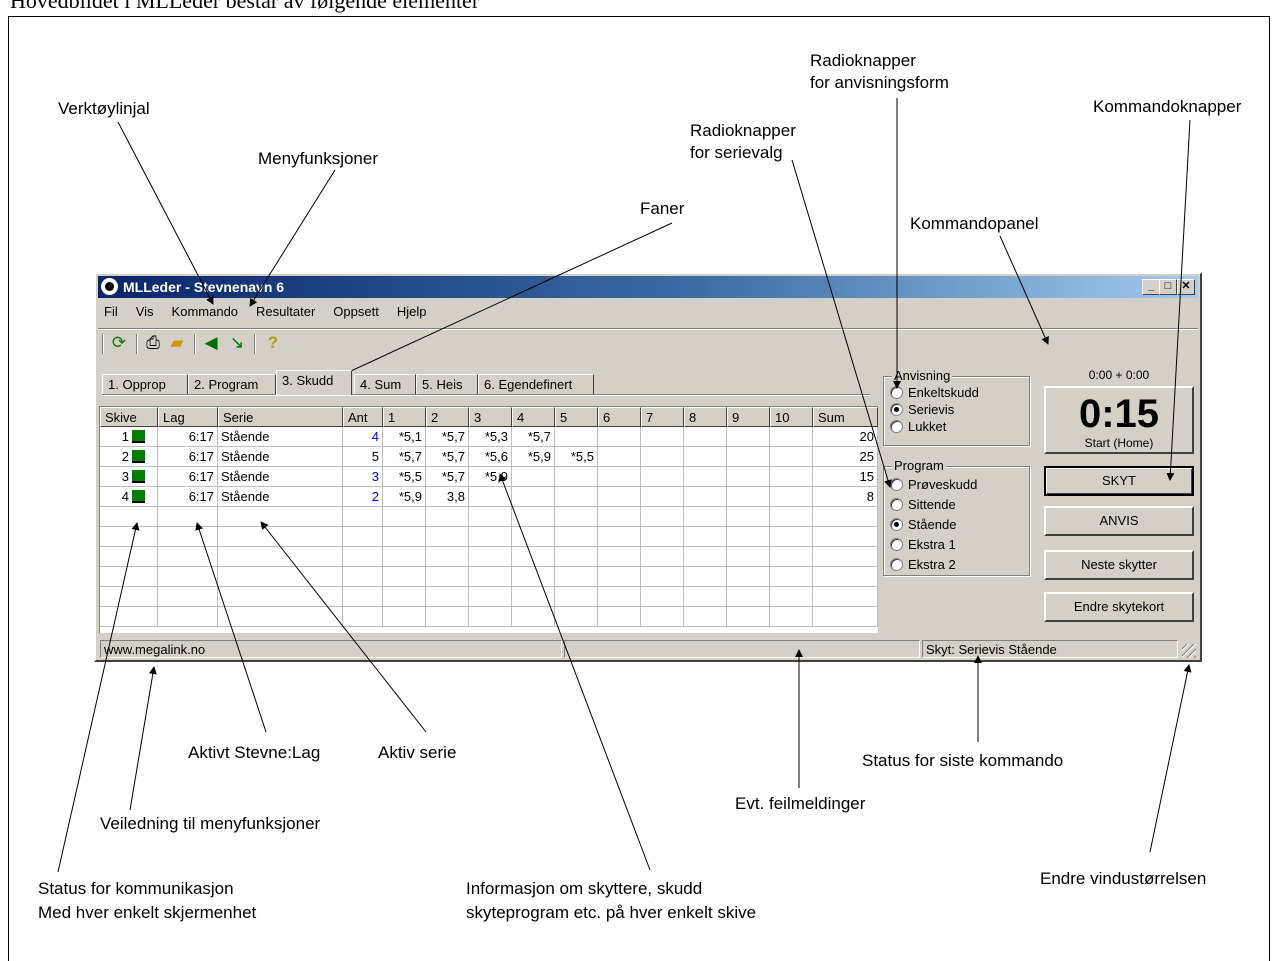 This screenshot has height=961, width=1276. What do you see at coordinates (447, 417) in the screenshot?
I see `col-header-shot: 2` at bounding box center [447, 417].